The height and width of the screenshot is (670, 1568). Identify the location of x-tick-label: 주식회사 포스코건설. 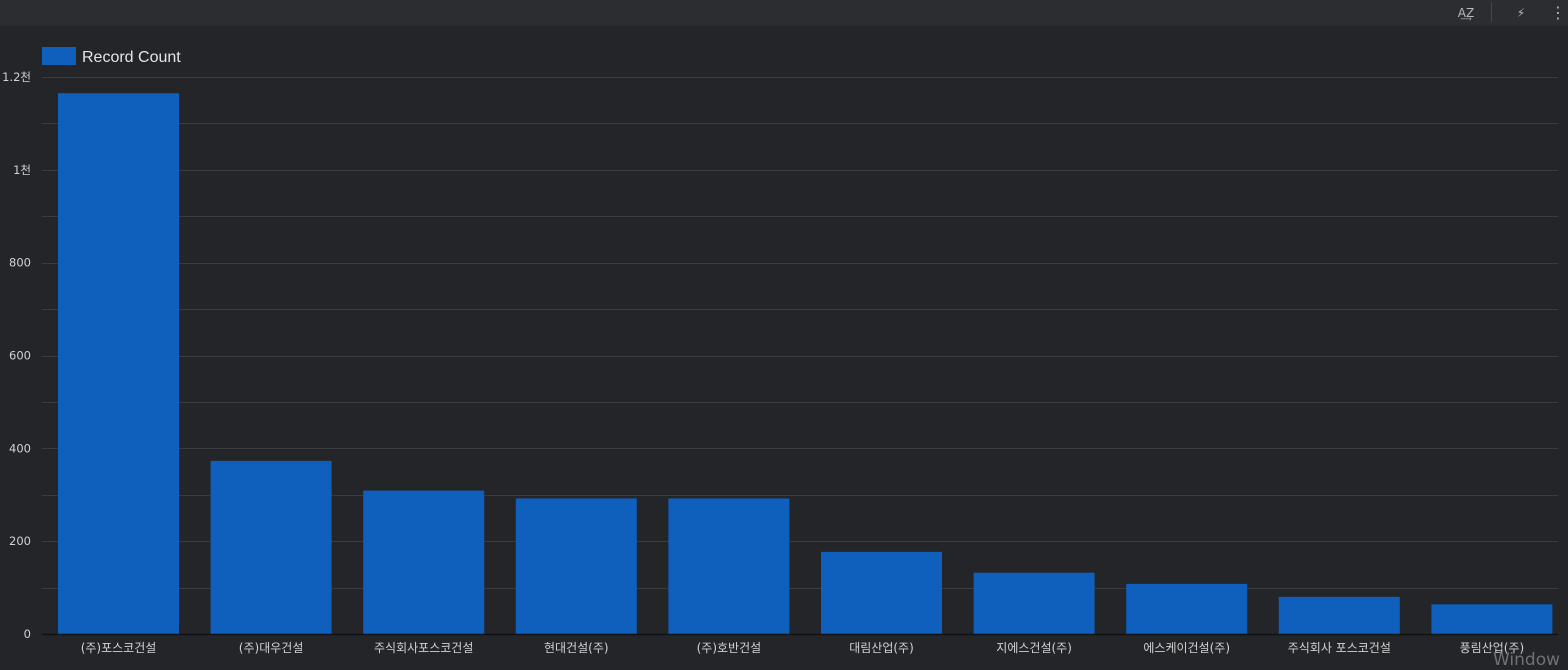
(1339, 648).